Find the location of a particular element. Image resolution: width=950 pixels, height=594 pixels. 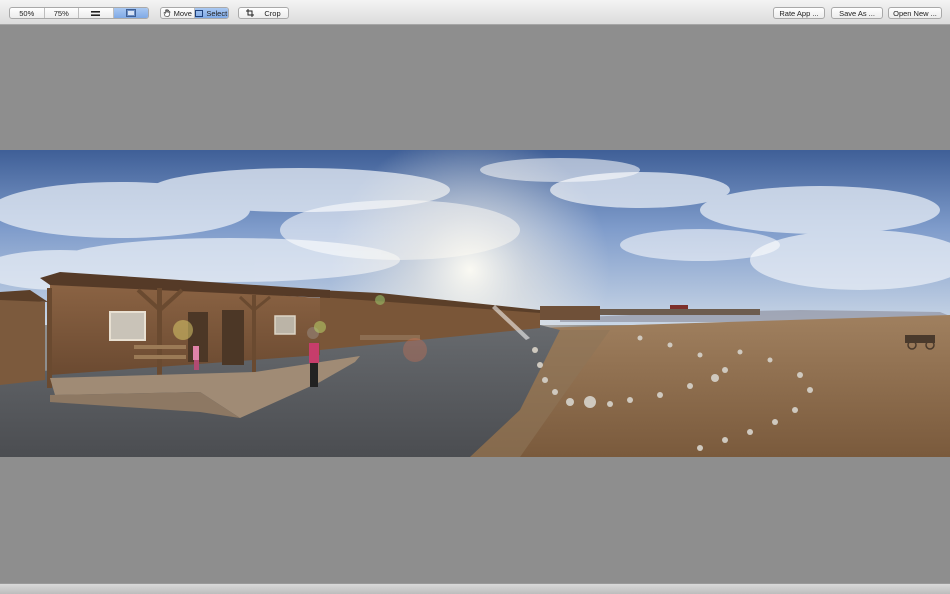

select-tool-button: Select is located at coordinates (211, 13).